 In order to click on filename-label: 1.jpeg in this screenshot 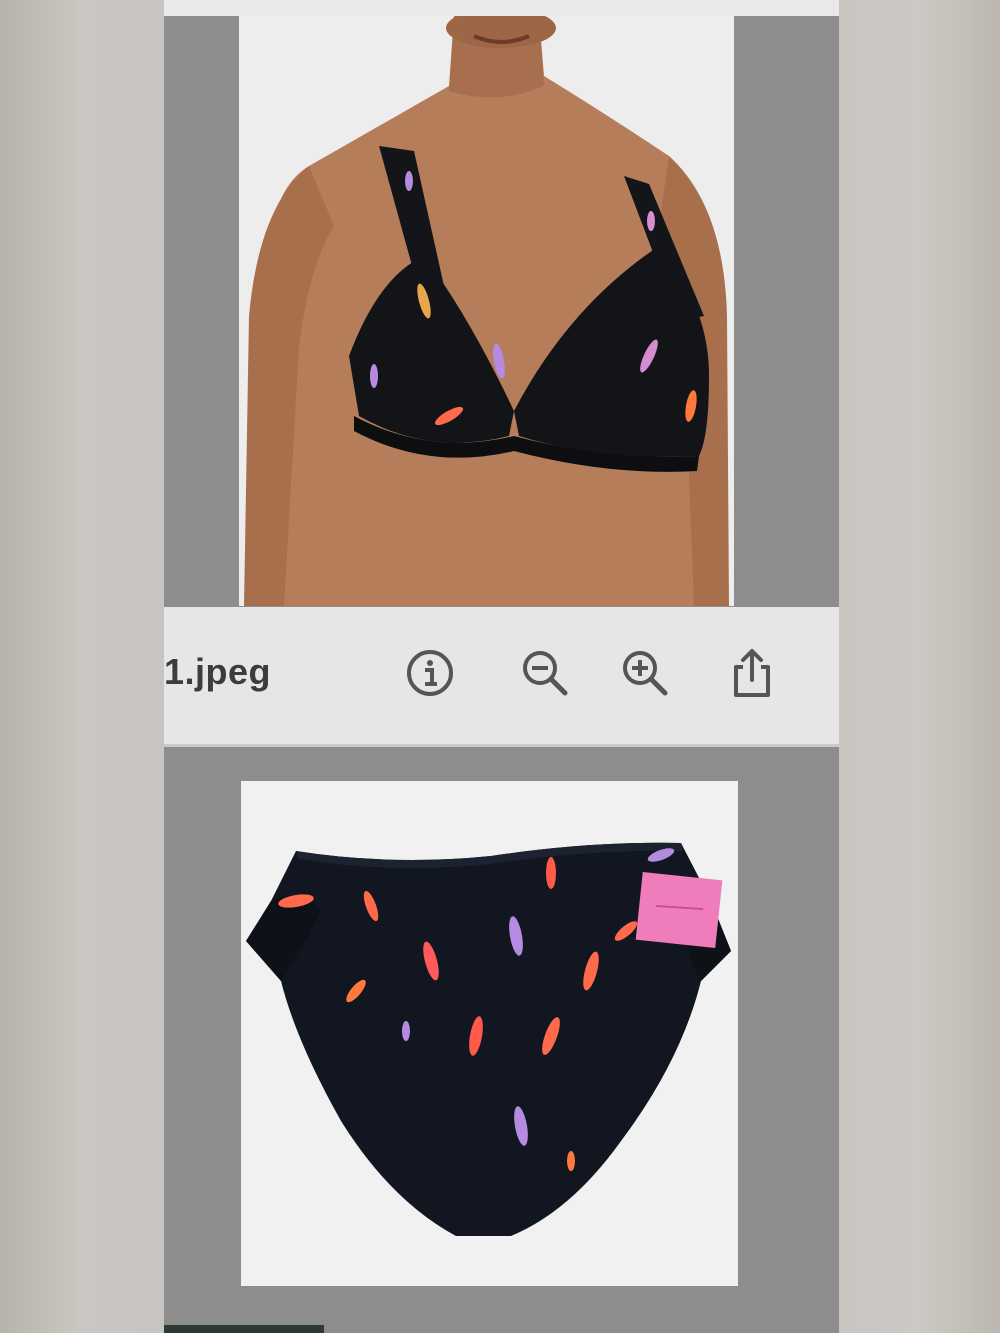, I will do `click(218, 671)`.